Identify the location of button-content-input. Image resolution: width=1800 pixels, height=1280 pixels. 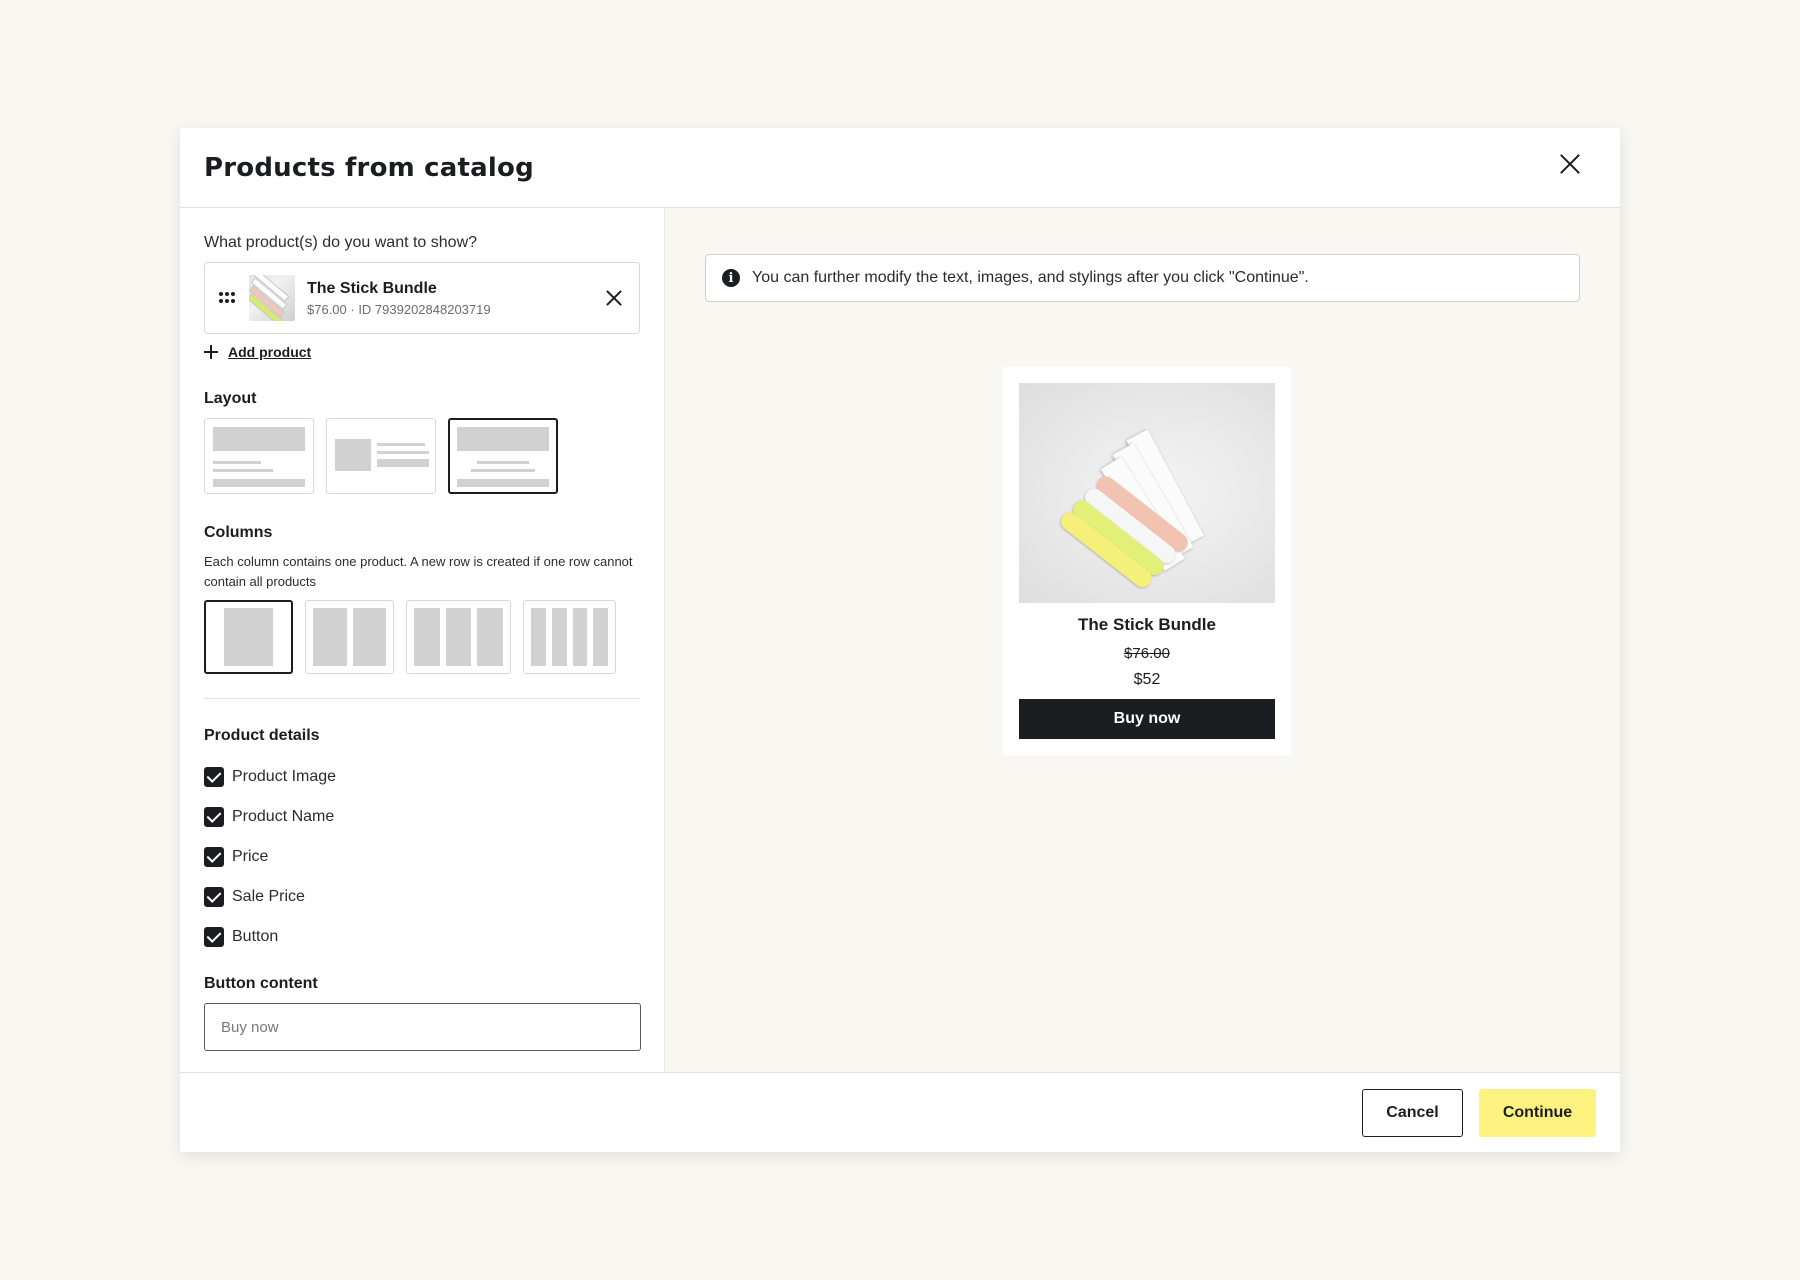
(422, 1027).